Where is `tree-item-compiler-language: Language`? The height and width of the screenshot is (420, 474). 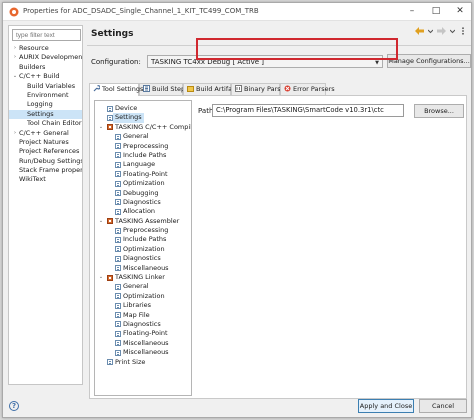
tree-item-compiler-language: Language is located at coordinates (143, 164).